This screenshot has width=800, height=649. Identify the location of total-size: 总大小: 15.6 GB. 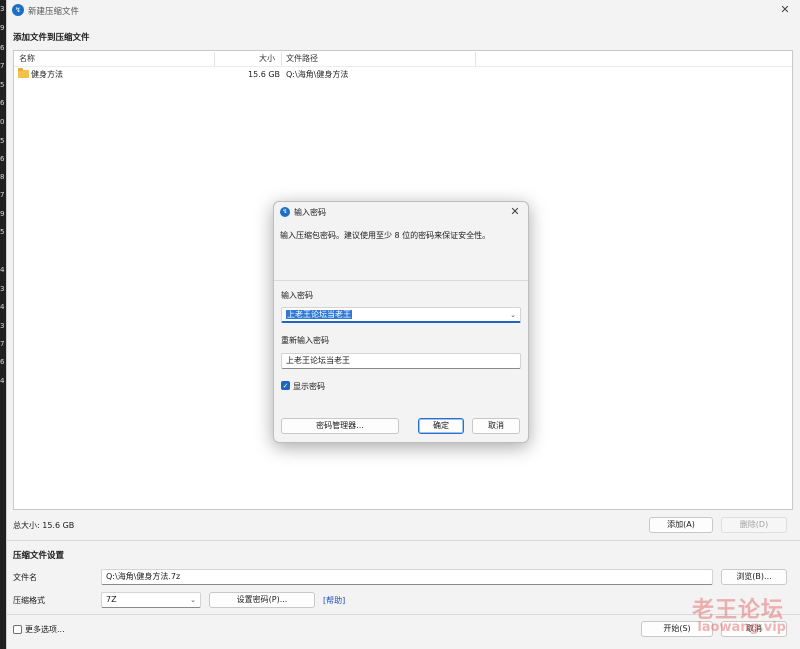
(44, 525).